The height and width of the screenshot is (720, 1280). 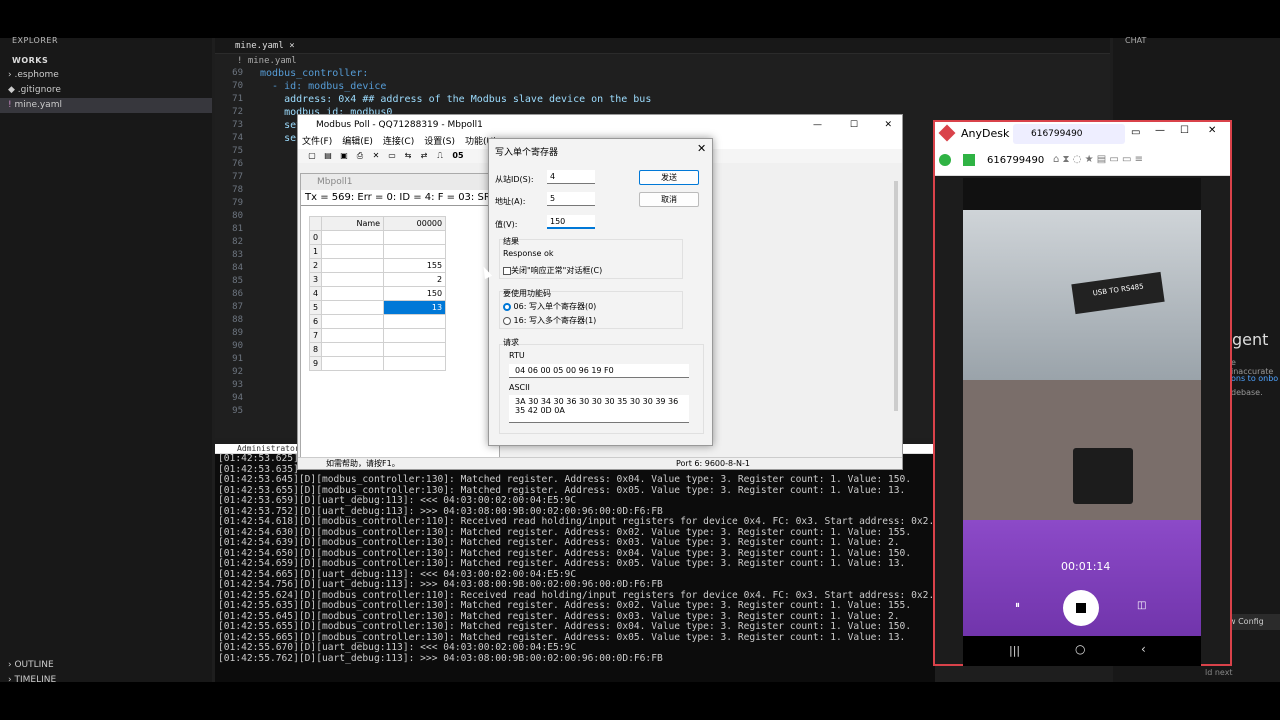 I want to click on radio-icon, so click(x=507, y=320).